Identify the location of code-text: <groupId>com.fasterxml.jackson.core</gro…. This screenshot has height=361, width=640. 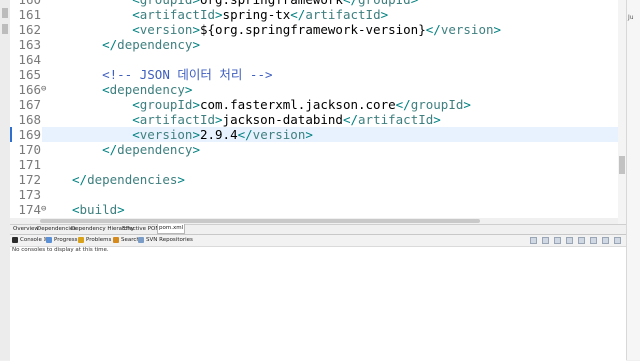
(271, 104).